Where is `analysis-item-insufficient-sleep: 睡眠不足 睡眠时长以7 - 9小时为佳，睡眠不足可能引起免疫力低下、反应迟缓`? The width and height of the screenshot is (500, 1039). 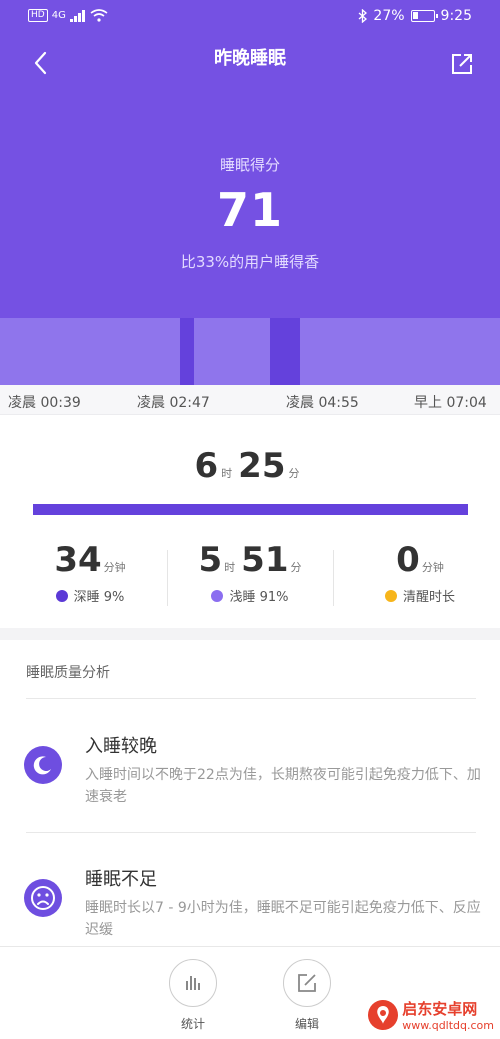
analysis-item-insufficient-sleep: 睡眠不足 睡眠时长以7 - 9小时为佳，睡眠不足可能引起免疫力低下、反应迟缓 is located at coordinates (254, 901).